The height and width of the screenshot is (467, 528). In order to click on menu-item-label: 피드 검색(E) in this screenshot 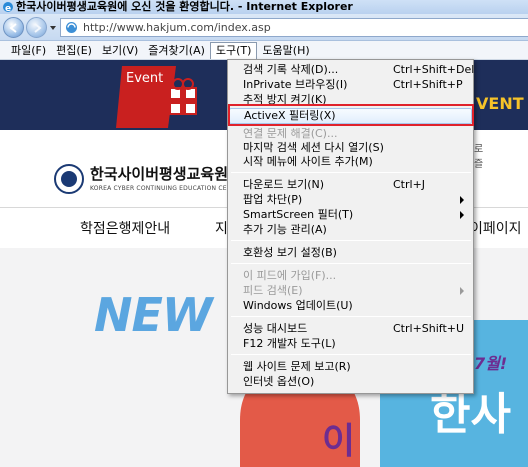, I will do `click(273, 290)`.